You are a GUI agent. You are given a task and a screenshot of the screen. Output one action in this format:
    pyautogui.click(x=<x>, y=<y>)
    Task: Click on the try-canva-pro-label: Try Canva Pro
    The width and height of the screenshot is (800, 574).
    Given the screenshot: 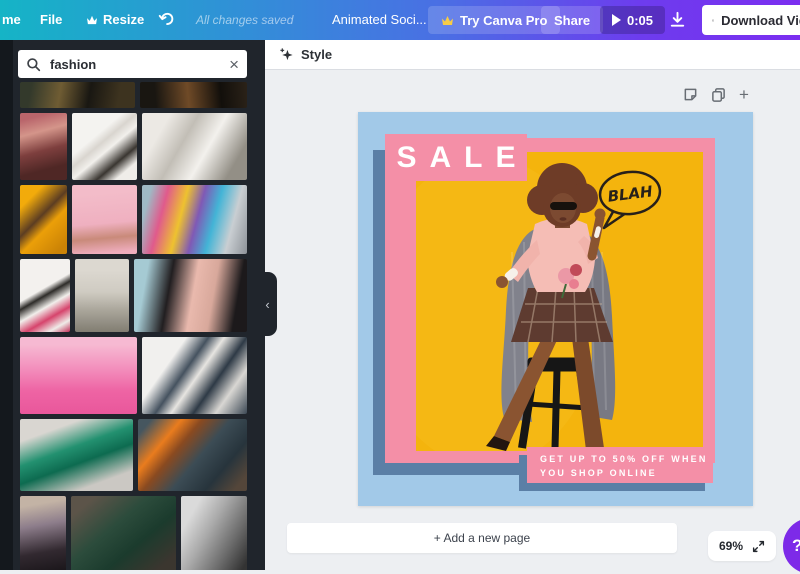 What is the action you would take?
    pyautogui.click(x=504, y=20)
    